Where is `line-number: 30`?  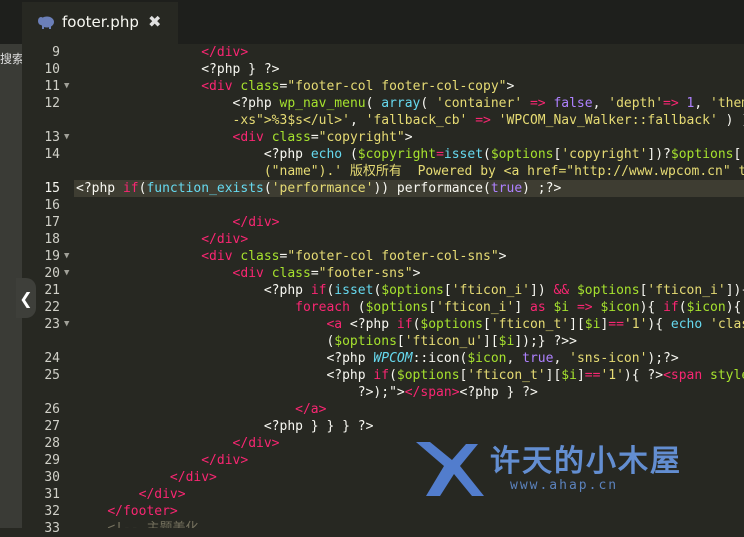
line-number: 30 is located at coordinates (52, 477).